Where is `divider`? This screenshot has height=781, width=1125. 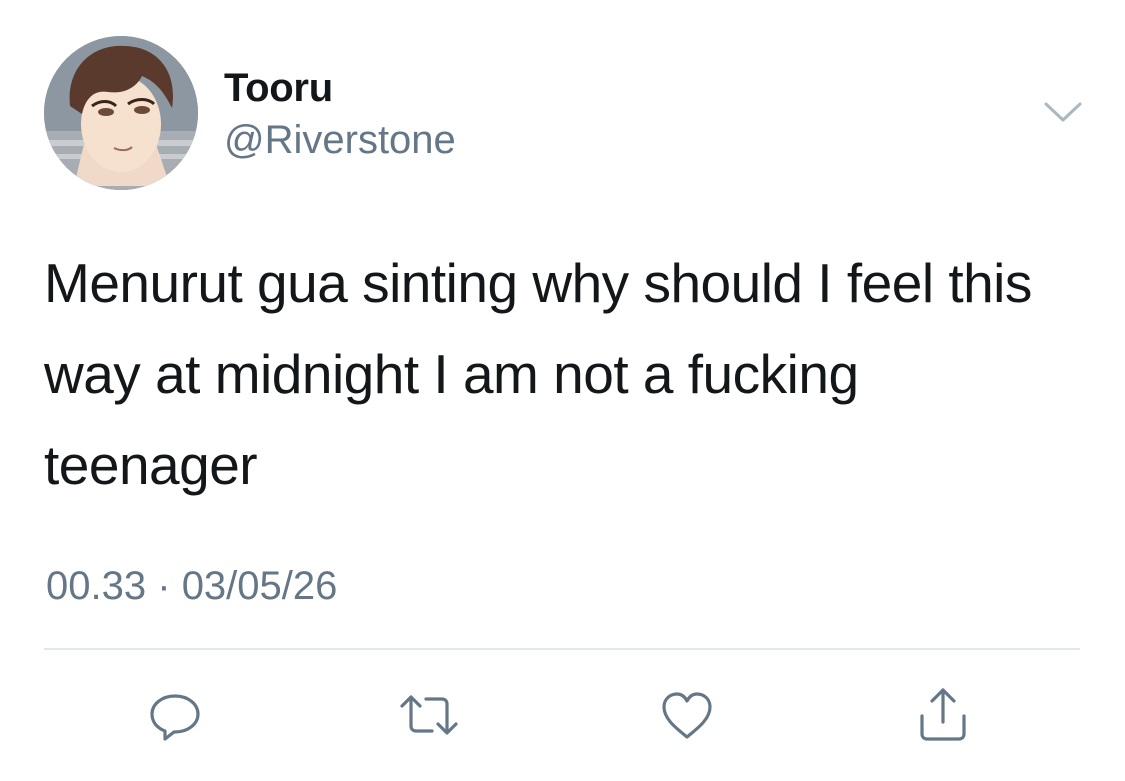
divider is located at coordinates (562, 649).